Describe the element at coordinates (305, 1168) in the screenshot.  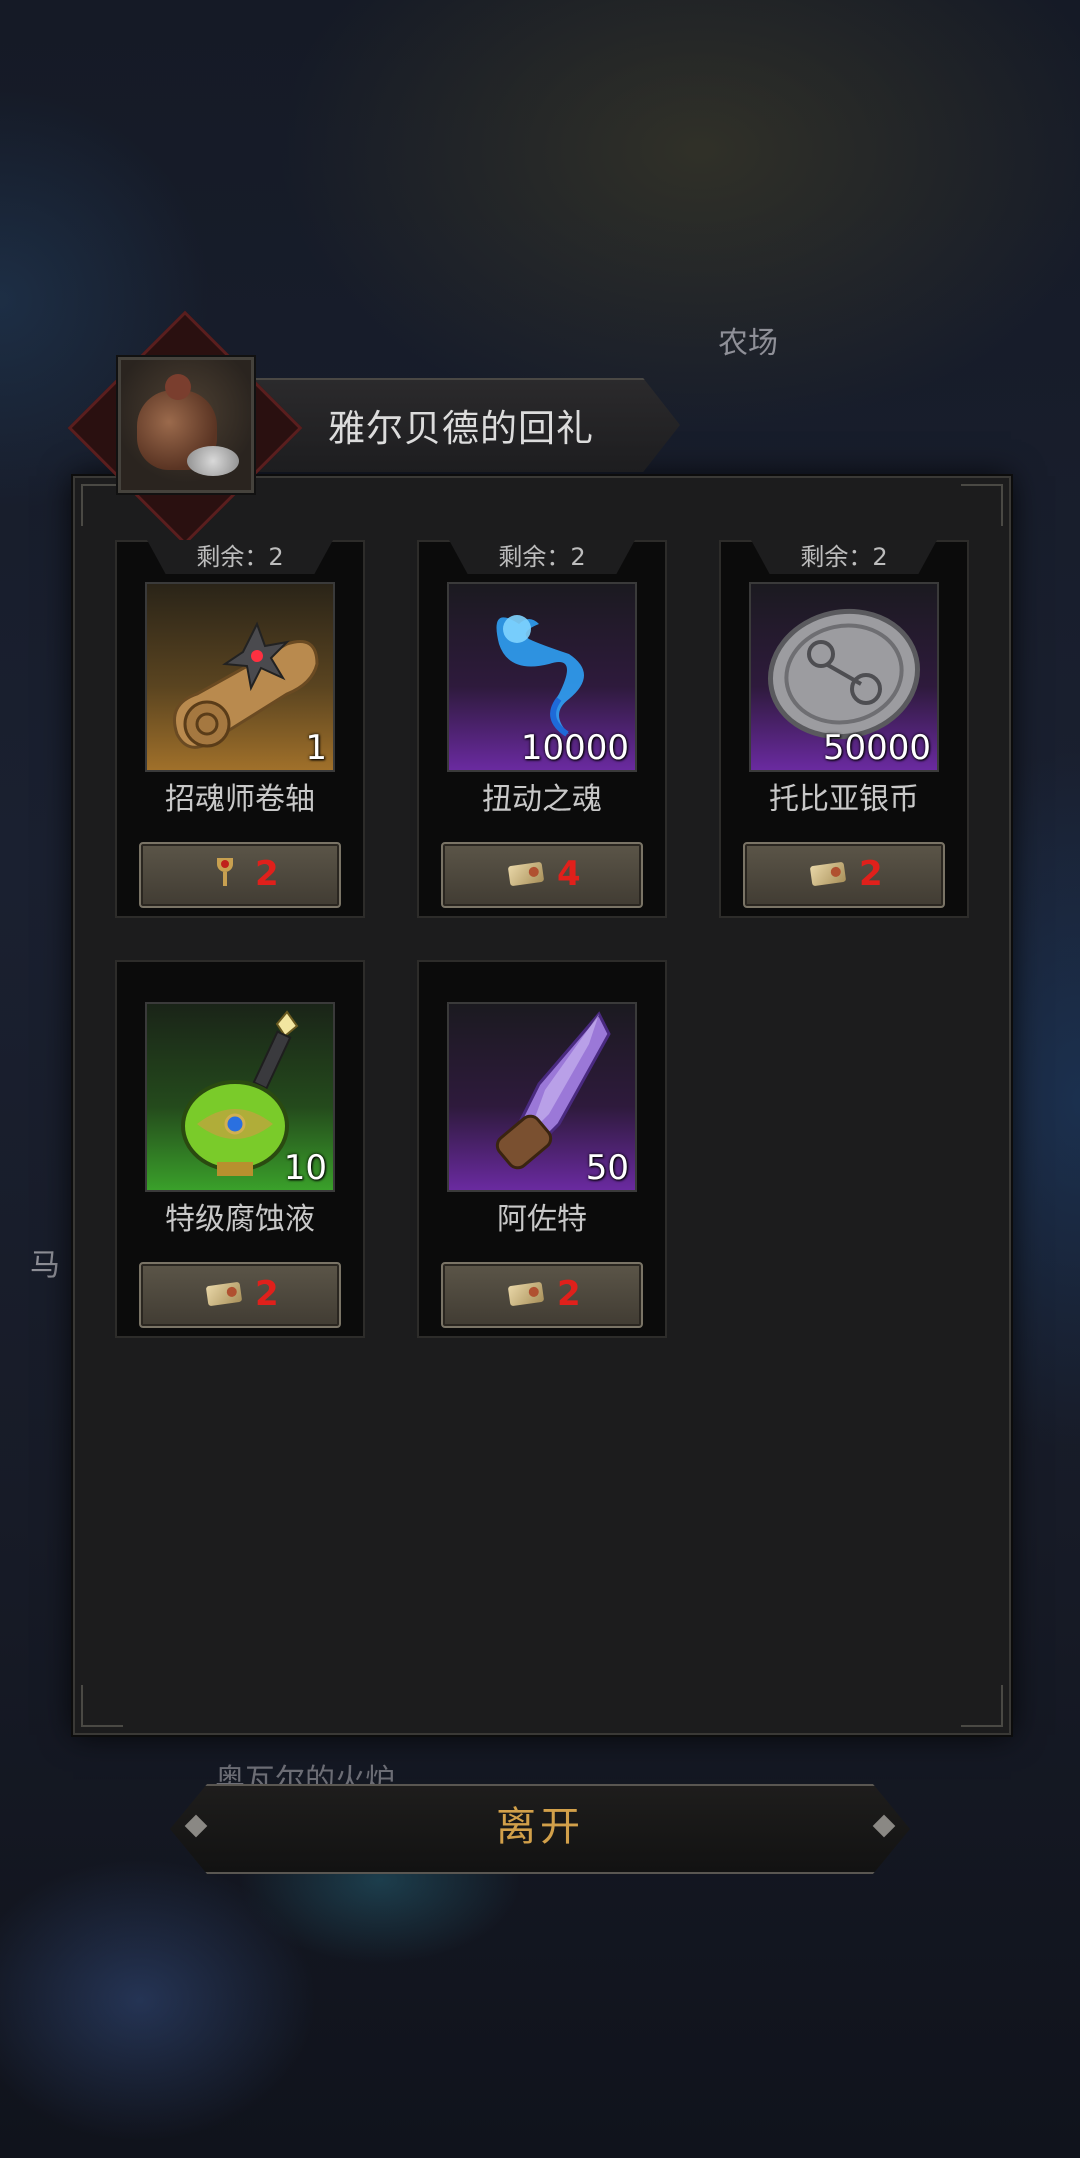
I see `item-quantity: 10` at that location.